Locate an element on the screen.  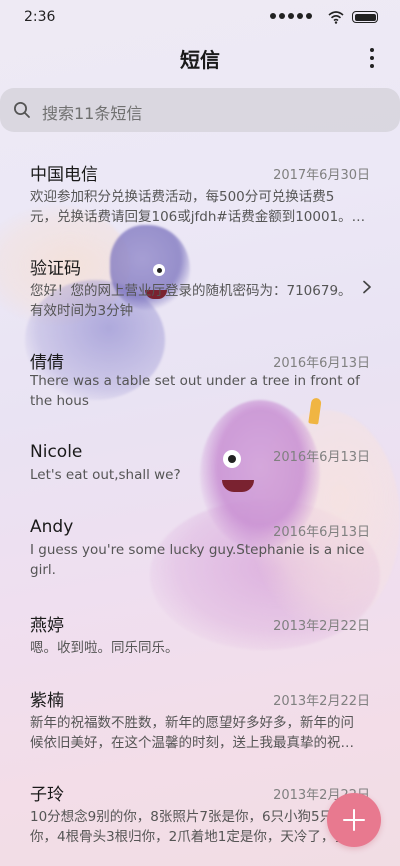
plus-icon is located at coordinates (354, 820).